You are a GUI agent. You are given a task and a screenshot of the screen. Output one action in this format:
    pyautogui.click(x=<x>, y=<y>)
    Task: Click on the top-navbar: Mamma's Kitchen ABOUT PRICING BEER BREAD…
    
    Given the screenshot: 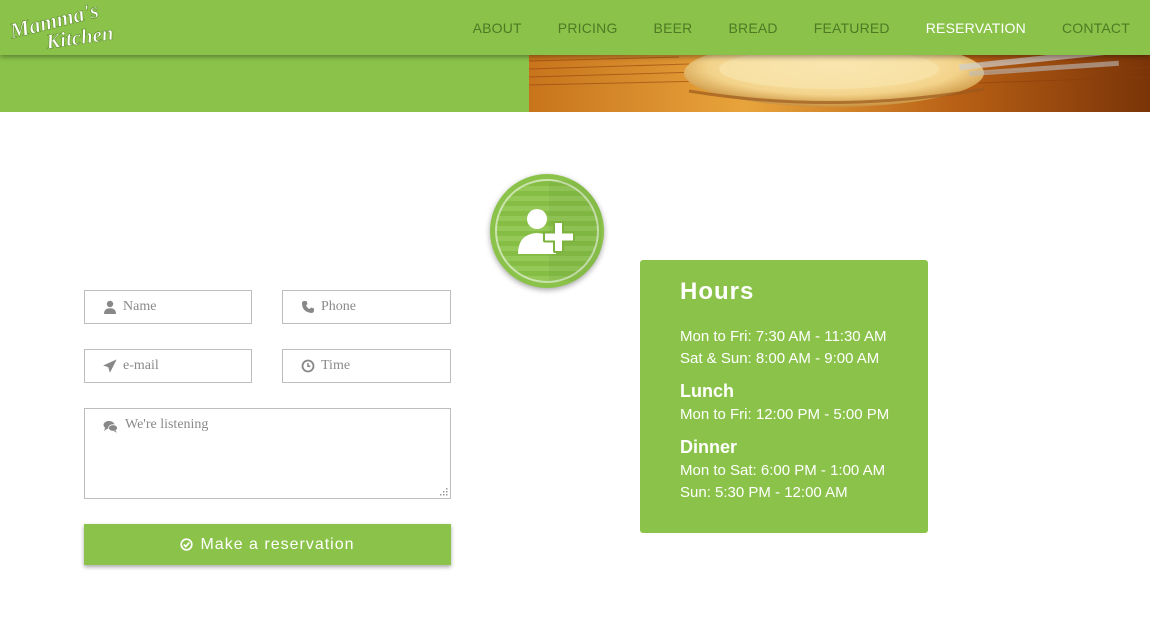 What is the action you would take?
    pyautogui.click(x=575, y=27)
    